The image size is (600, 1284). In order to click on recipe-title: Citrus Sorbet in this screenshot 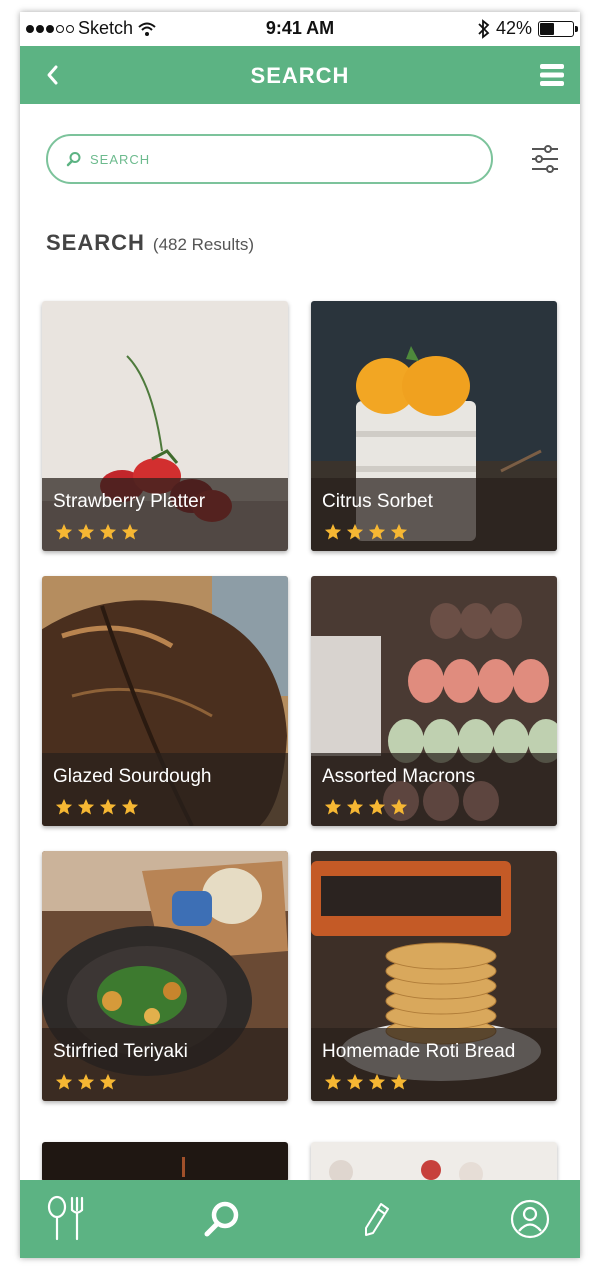, I will do `click(377, 501)`.